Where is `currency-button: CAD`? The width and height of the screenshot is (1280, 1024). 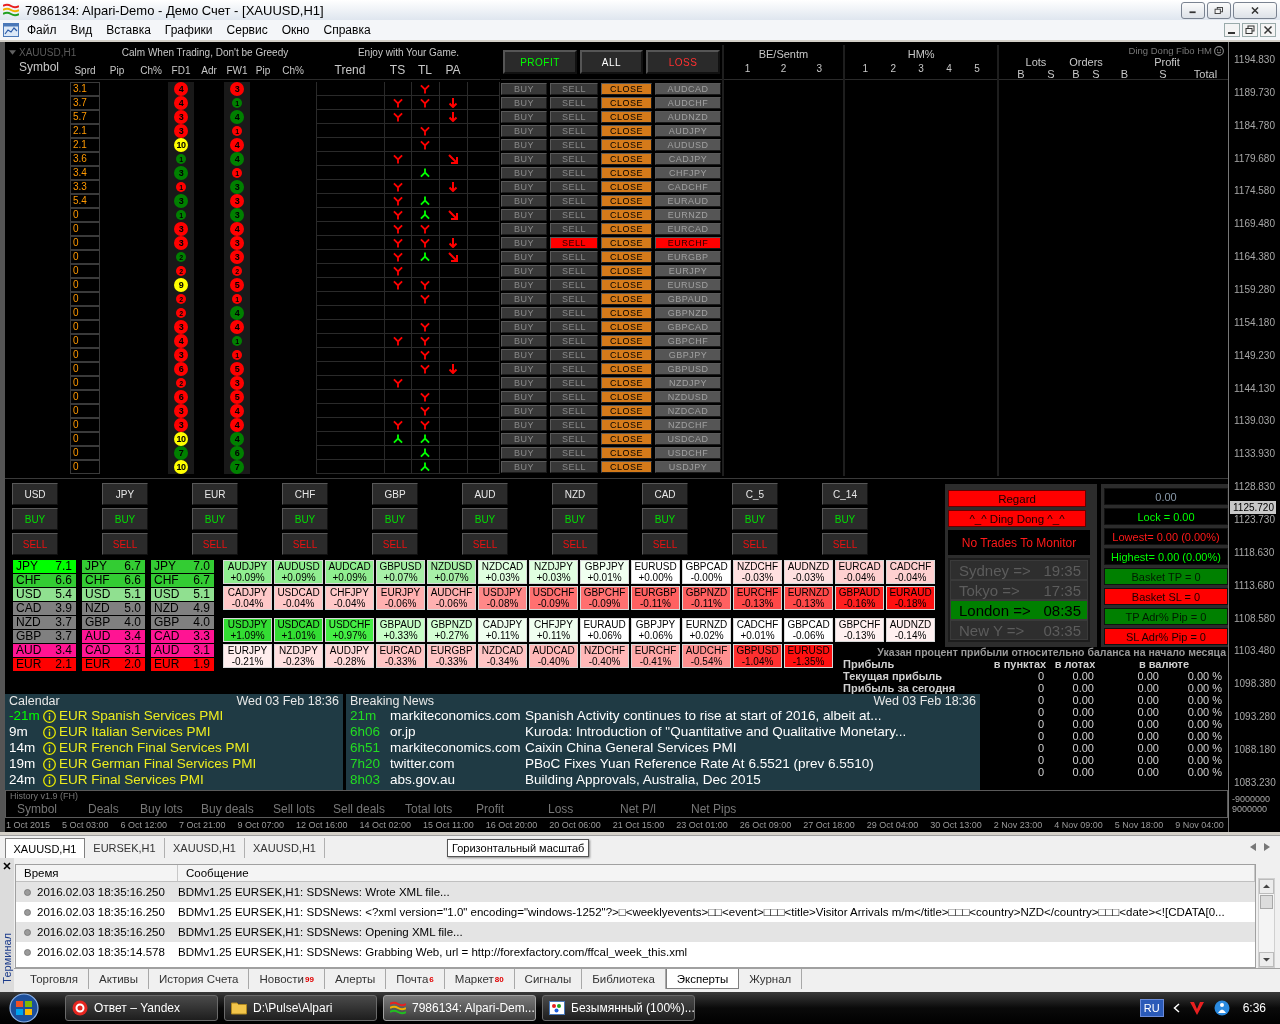
currency-button: CAD is located at coordinates (665, 494).